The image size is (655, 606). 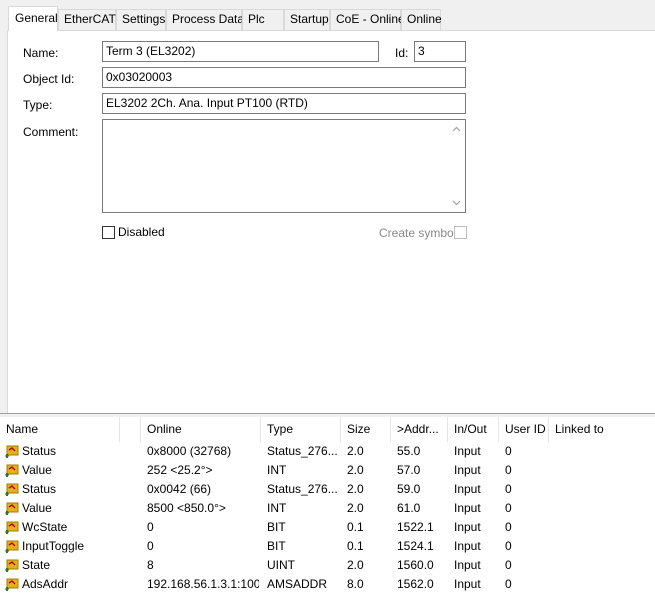 What do you see at coordinates (205, 19) in the screenshot?
I see `tab-process-data: Process Data` at bounding box center [205, 19].